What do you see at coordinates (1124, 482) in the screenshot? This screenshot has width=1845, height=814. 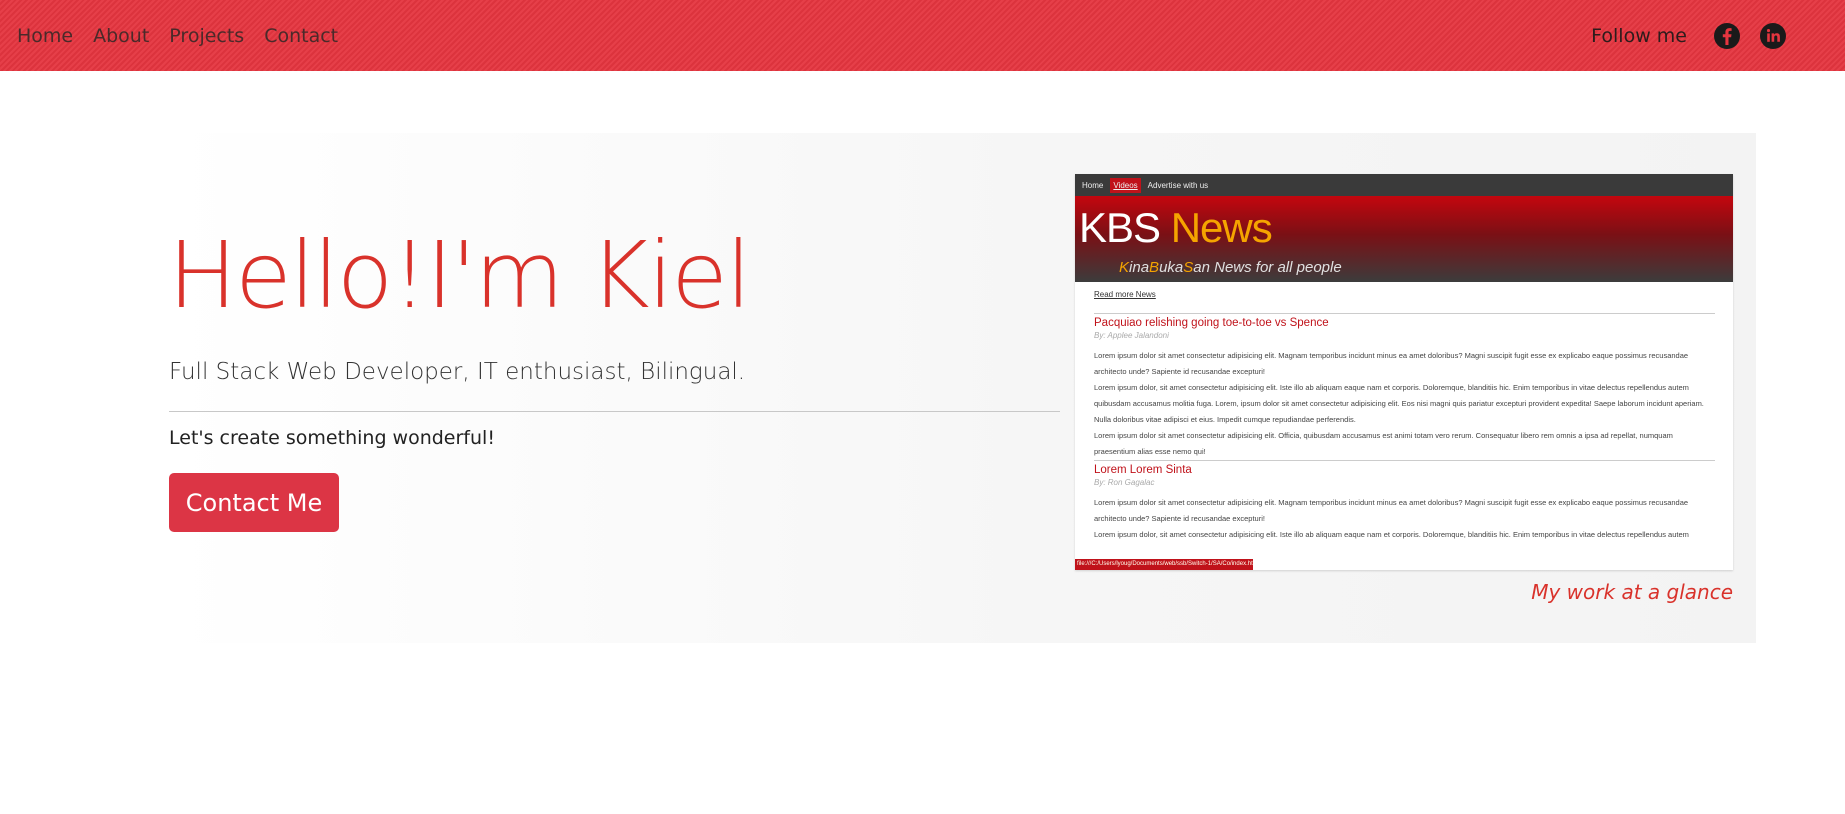 I see `preview-article-byline: By: Ron Gagalac` at bounding box center [1124, 482].